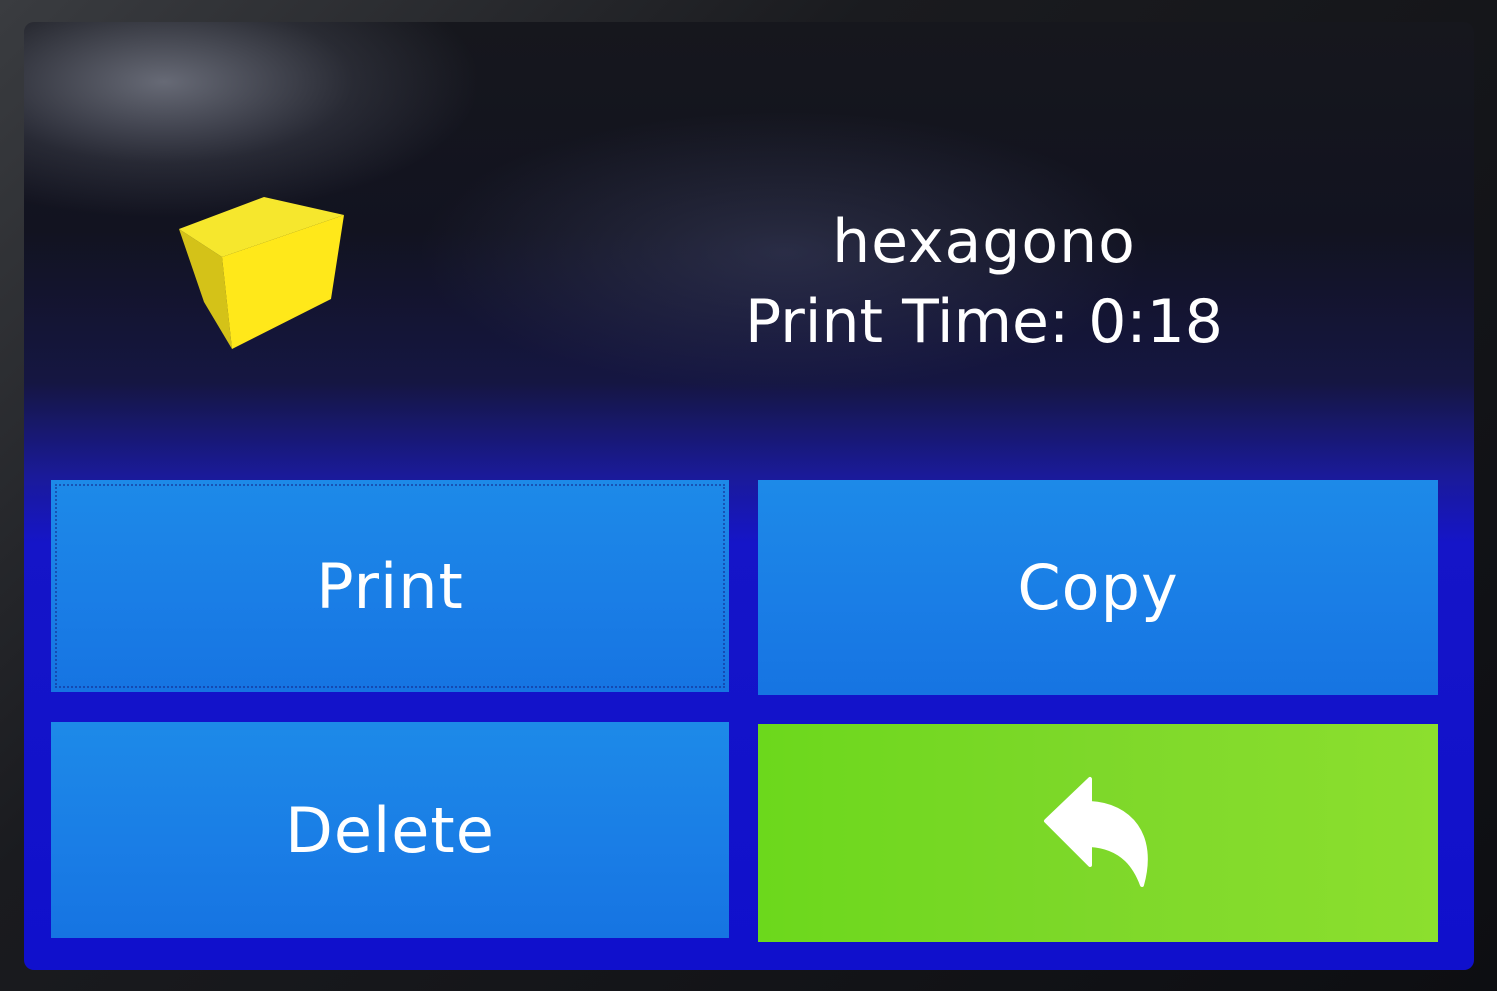 The height and width of the screenshot is (991, 1497). I want to click on back-arrow-icon, so click(1096, 832).